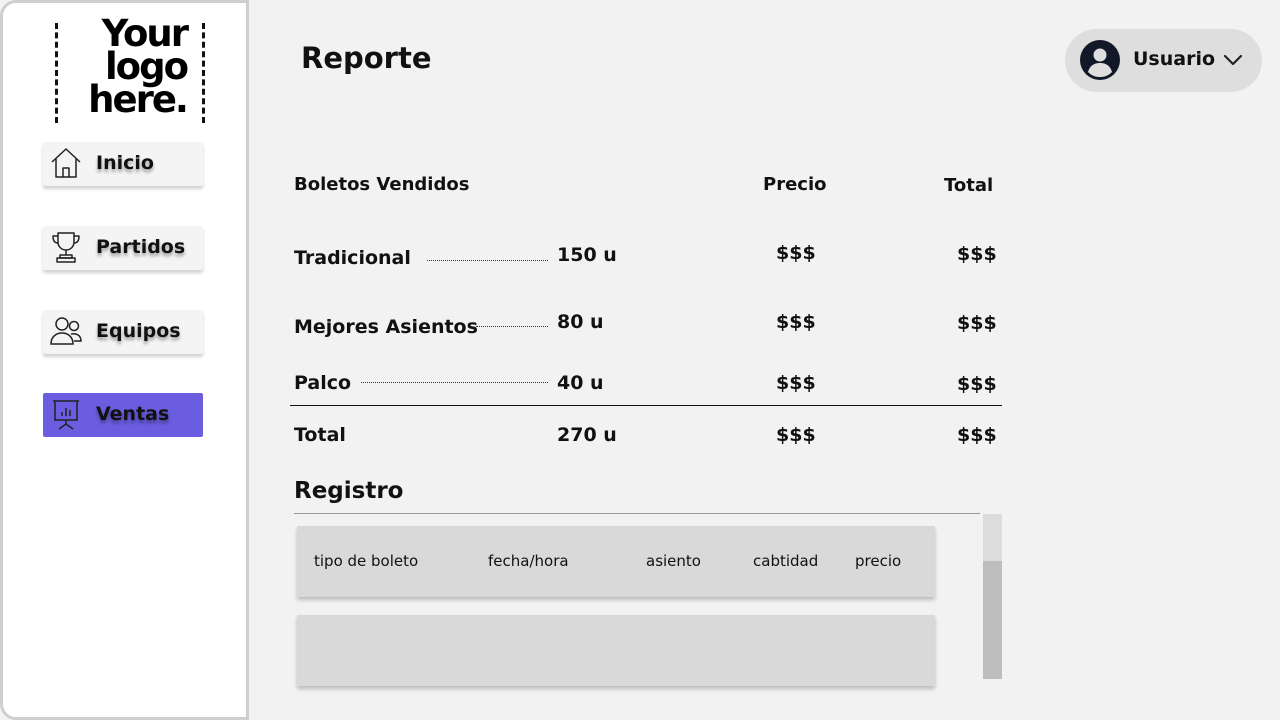 This screenshot has height=720, width=1280. I want to click on summary-quantity: 270 u, so click(587, 435).